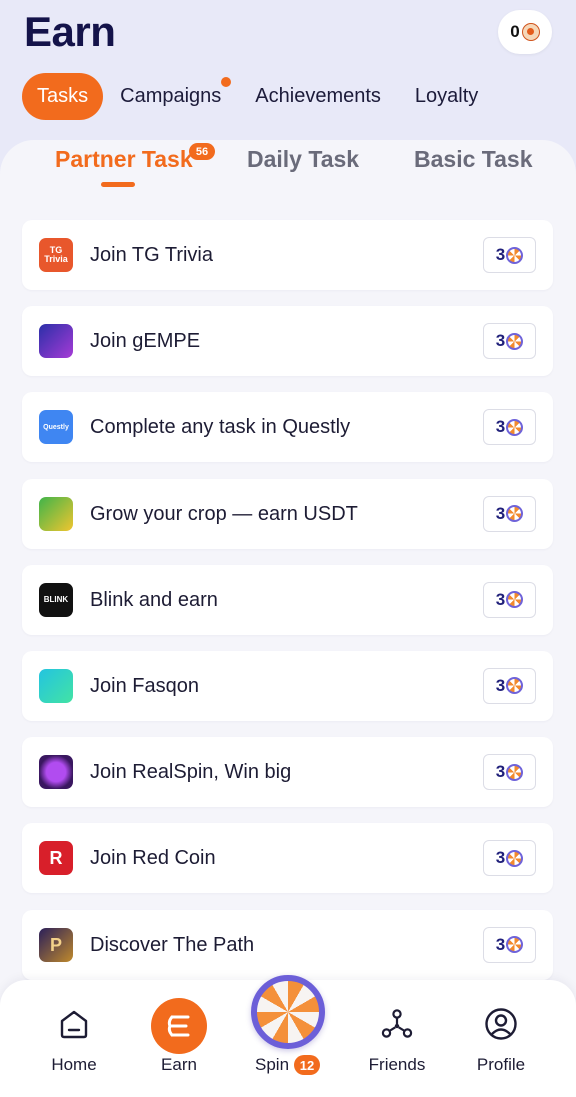  Describe the element at coordinates (153, 858) in the screenshot. I see `task-label: Join Red Coin` at that location.